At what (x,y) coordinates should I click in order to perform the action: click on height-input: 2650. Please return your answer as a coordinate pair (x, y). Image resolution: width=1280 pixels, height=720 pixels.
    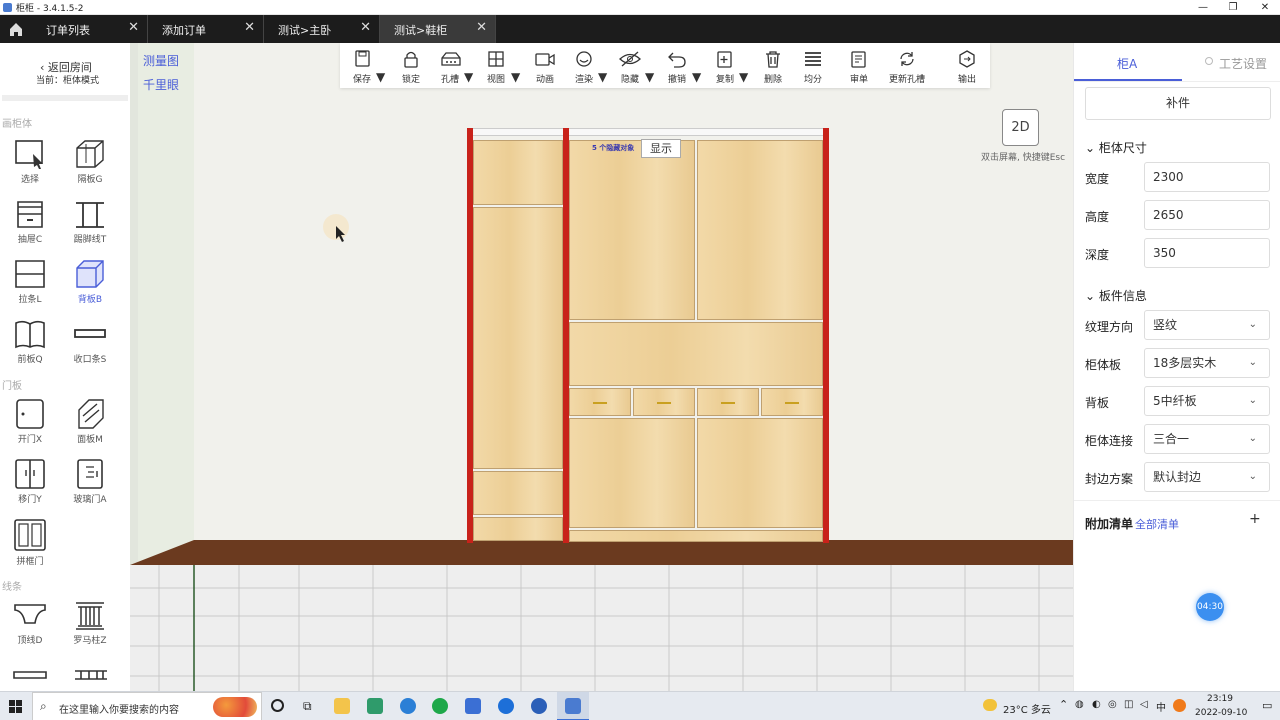
    Looking at the image, I should click on (1207, 215).